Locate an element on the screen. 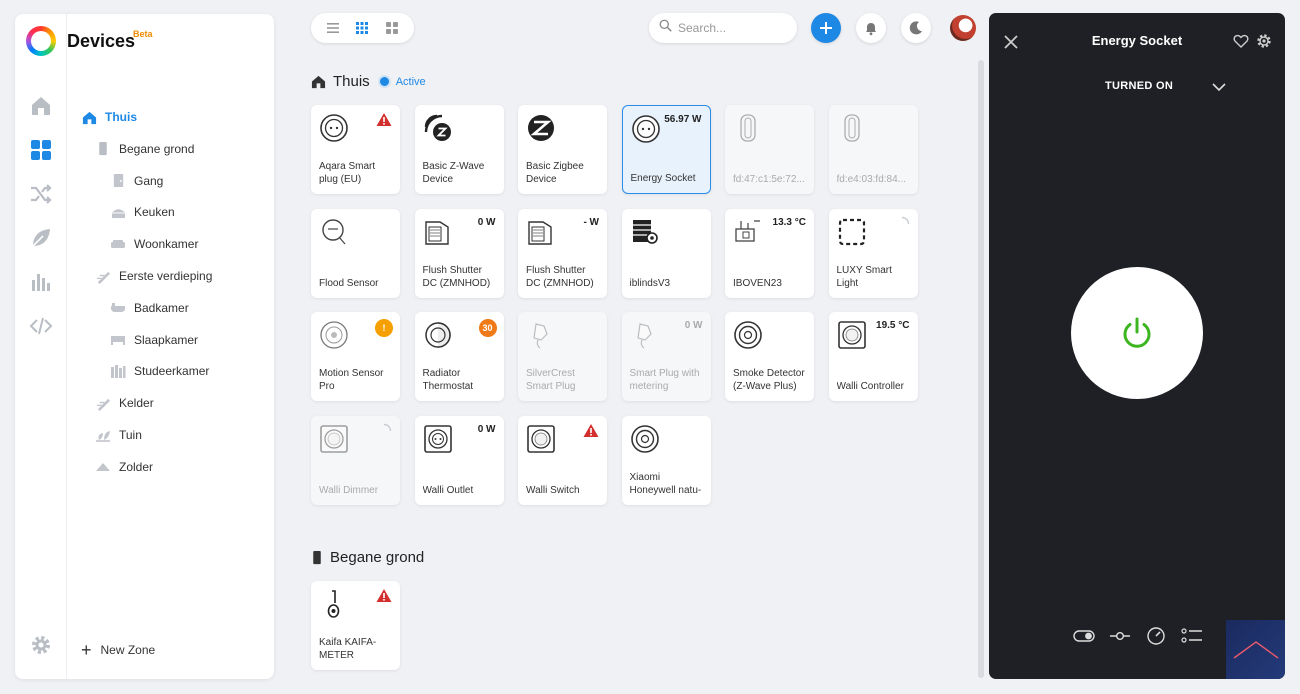  wallswitch-icon is located at coordinates (334, 439).